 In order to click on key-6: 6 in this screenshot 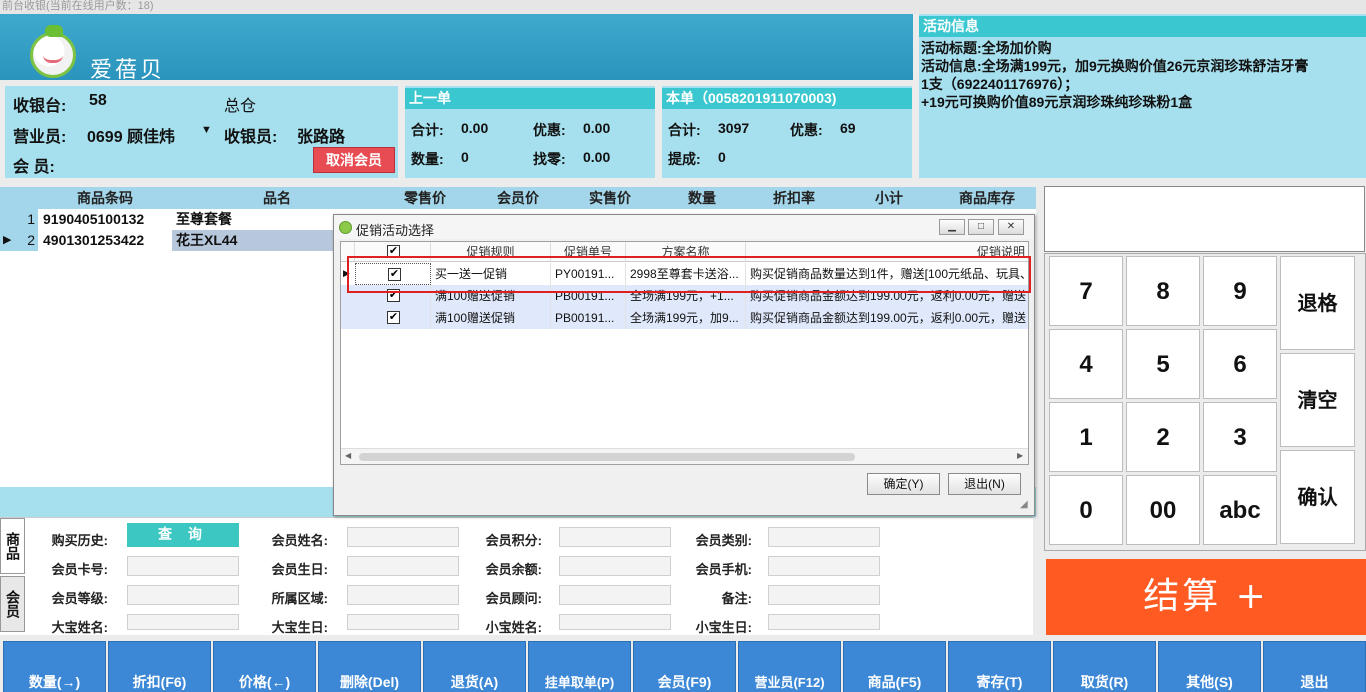, I will do `click(1240, 364)`.